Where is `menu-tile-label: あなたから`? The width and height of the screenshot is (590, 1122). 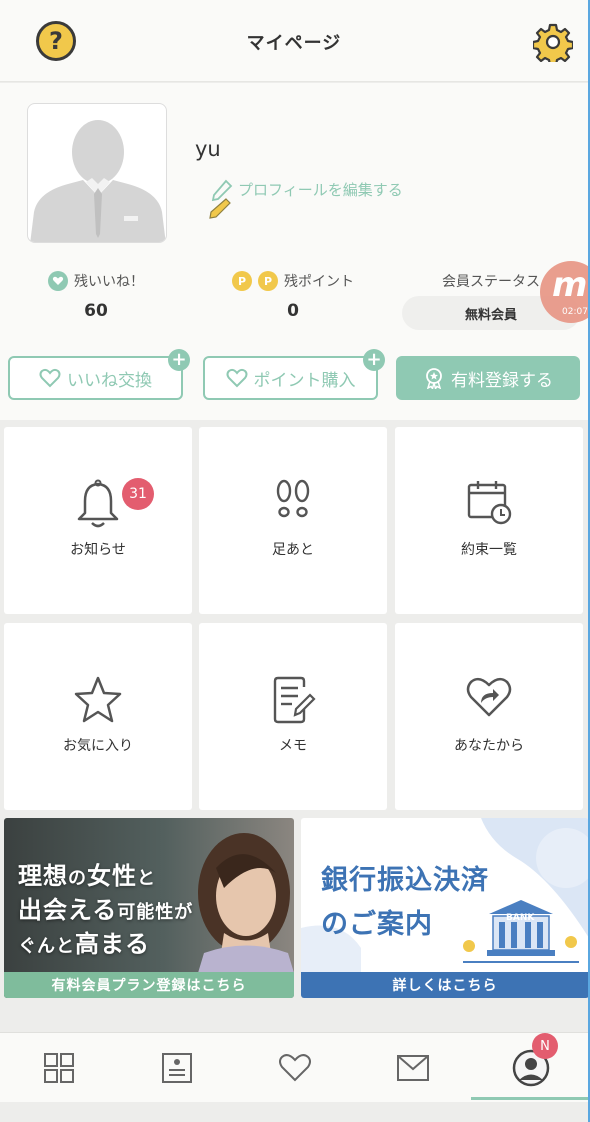 menu-tile-label: あなたから is located at coordinates (489, 746).